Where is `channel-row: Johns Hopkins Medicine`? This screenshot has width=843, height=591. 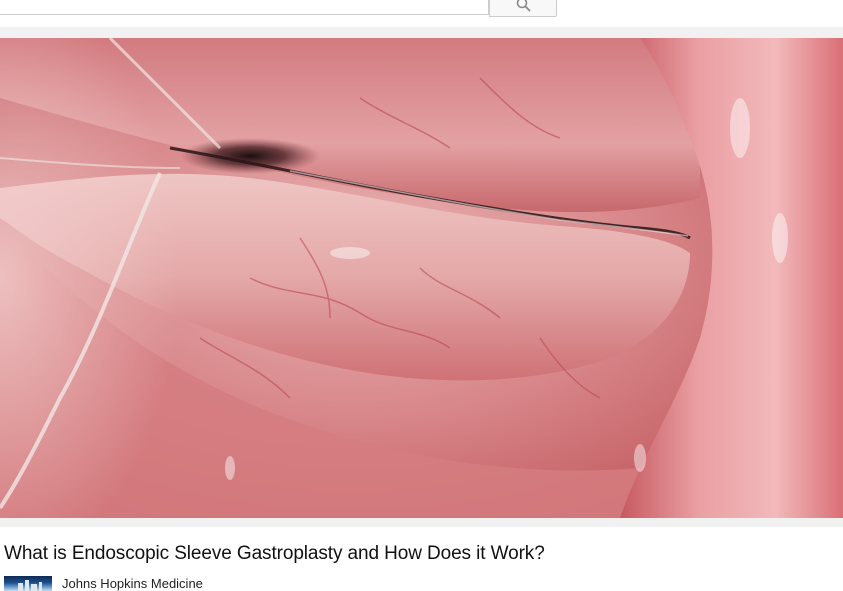
channel-row: Johns Hopkins Medicine is located at coordinates (103, 583).